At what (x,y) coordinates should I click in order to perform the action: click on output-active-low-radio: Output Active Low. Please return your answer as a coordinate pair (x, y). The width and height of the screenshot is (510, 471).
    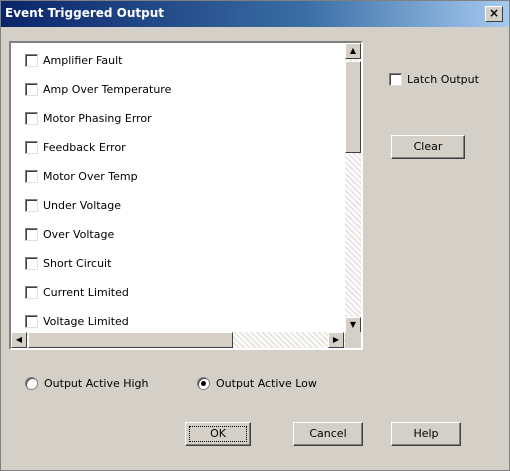
    Looking at the image, I should click on (257, 383).